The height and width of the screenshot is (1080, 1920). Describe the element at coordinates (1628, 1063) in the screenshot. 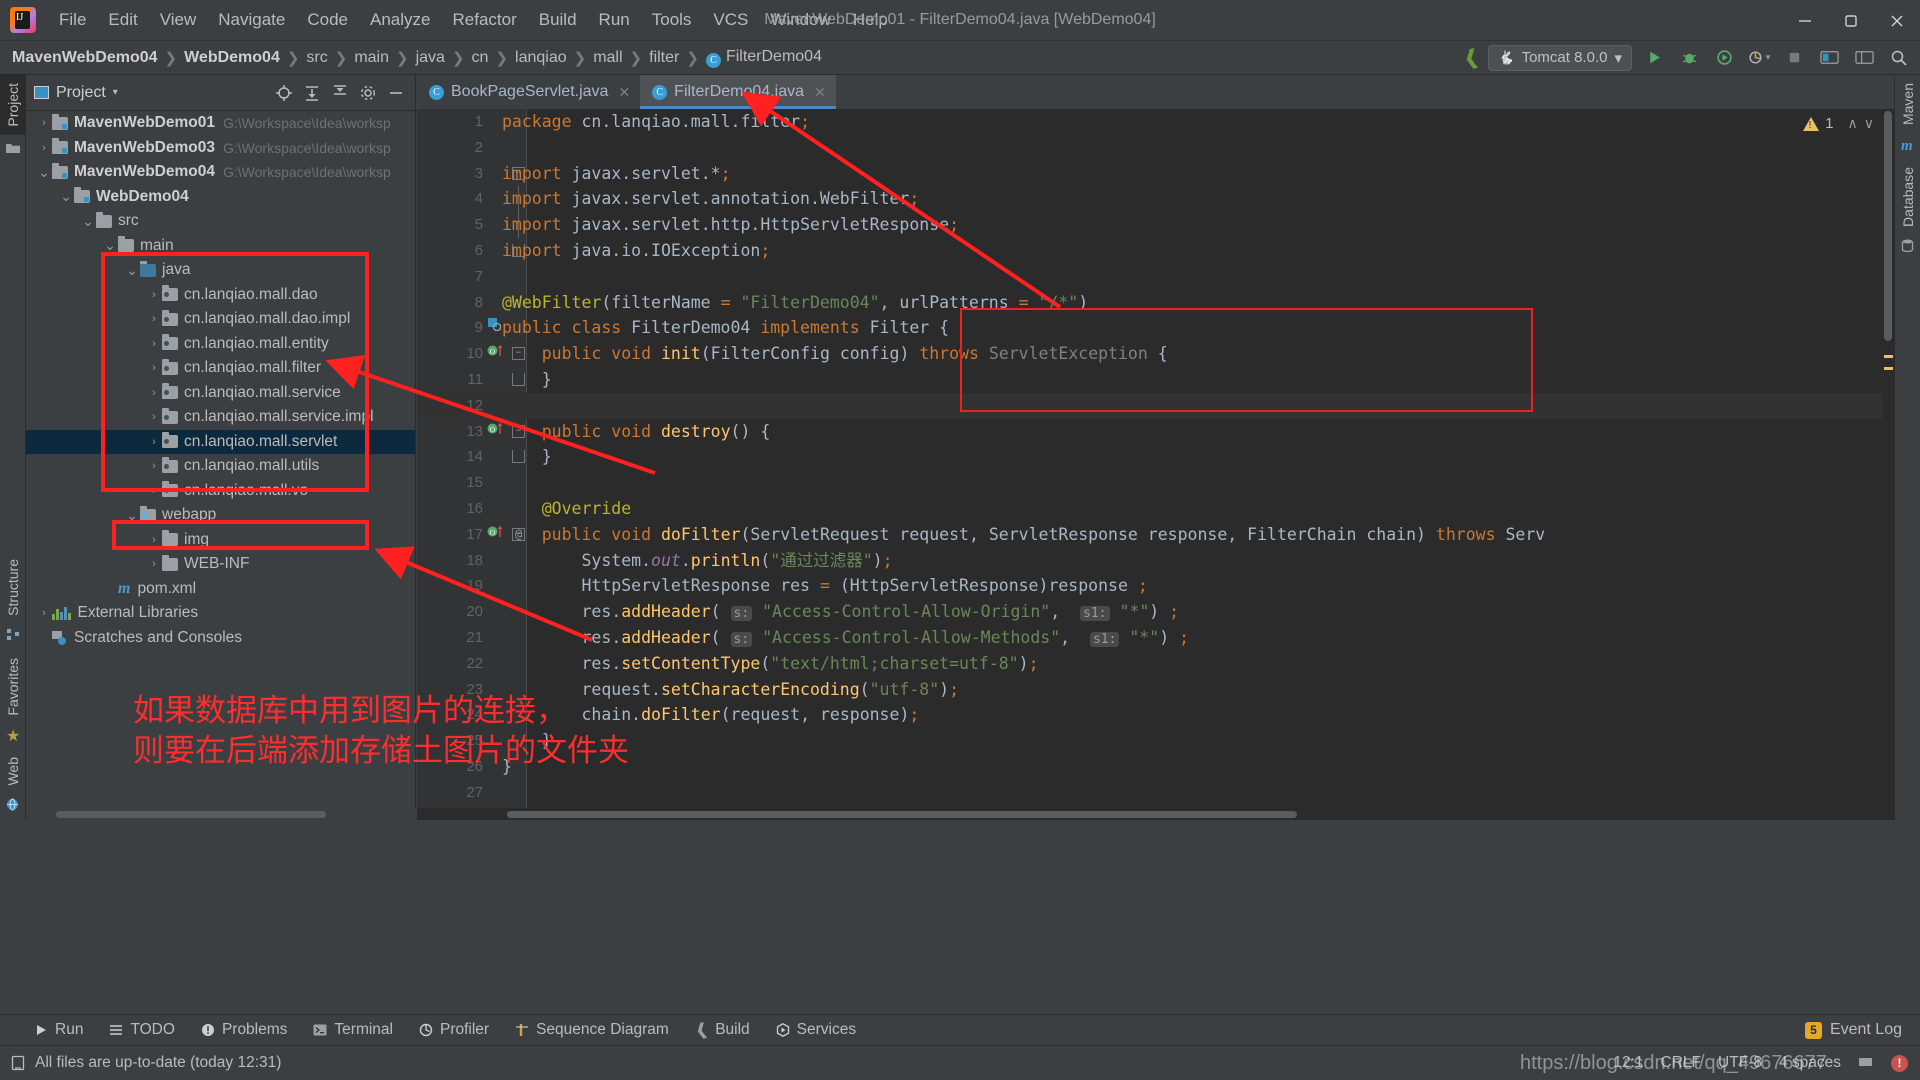

I see `caret-position: 12:1` at that location.